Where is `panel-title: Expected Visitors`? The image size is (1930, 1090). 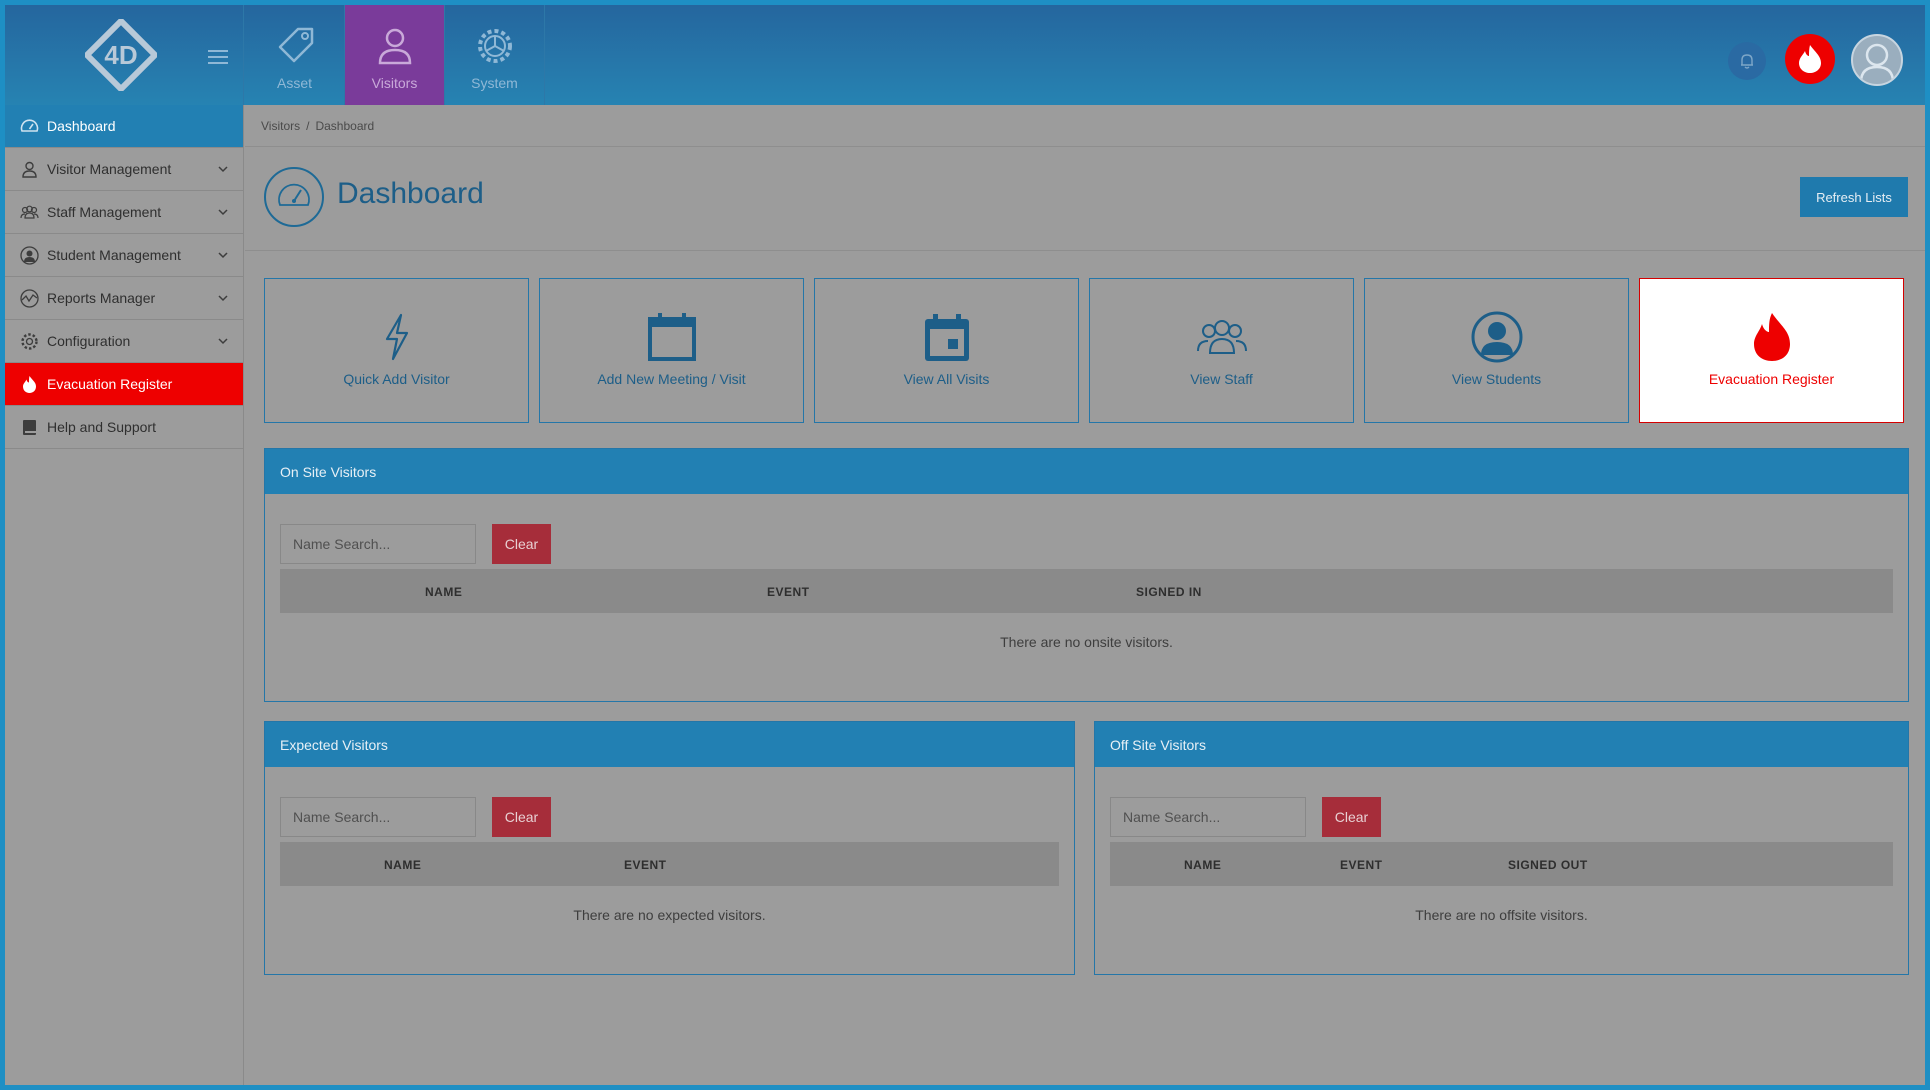
panel-title: Expected Visitors is located at coordinates (669, 744).